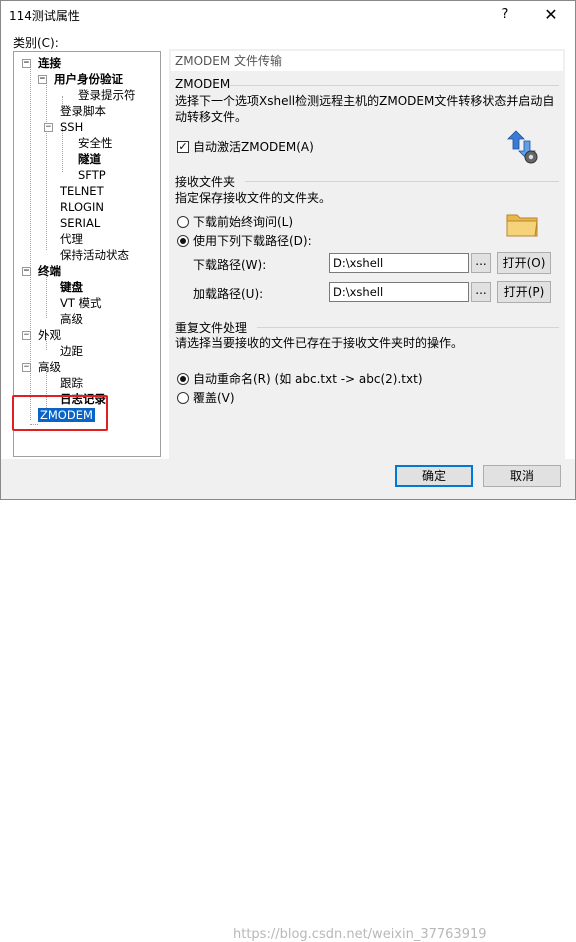 Image resolution: width=576 pixels, height=942 pixels. Describe the element at coordinates (49, 335) in the screenshot. I see `tree-item-label: 外观` at that location.